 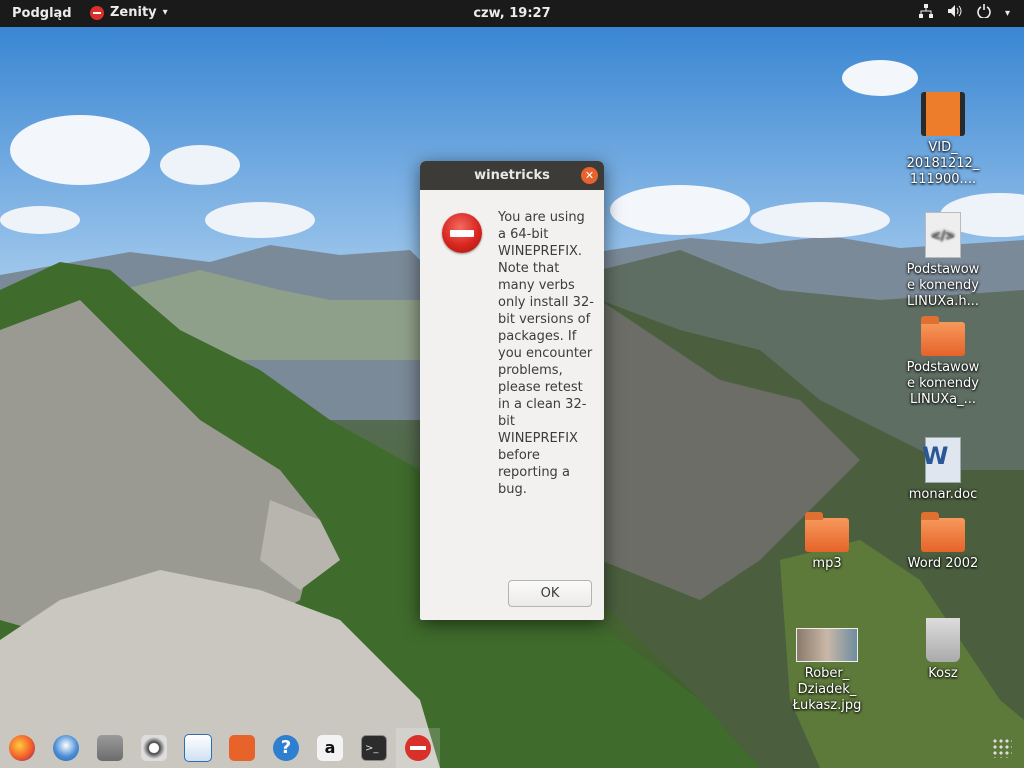 I want to click on dialog-title: winetricks, so click(x=512, y=175).